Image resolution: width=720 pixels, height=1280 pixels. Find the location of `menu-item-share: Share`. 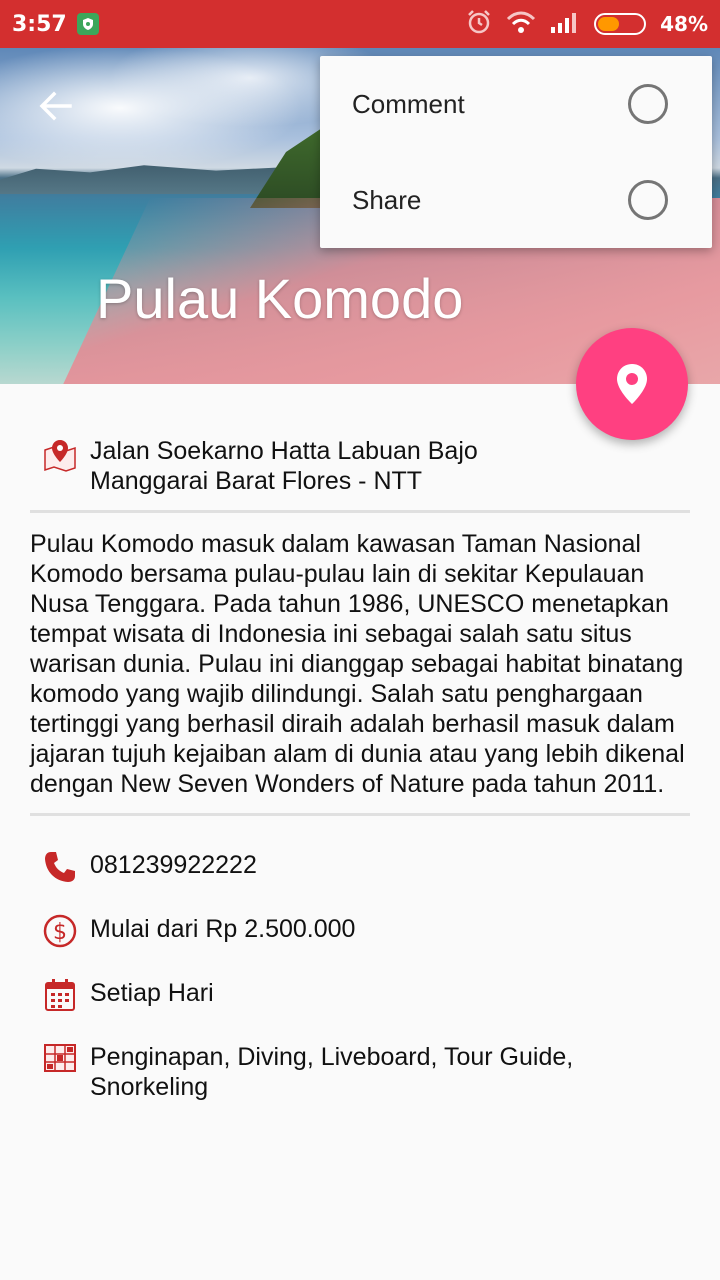

menu-item-share: Share is located at coordinates (516, 200).